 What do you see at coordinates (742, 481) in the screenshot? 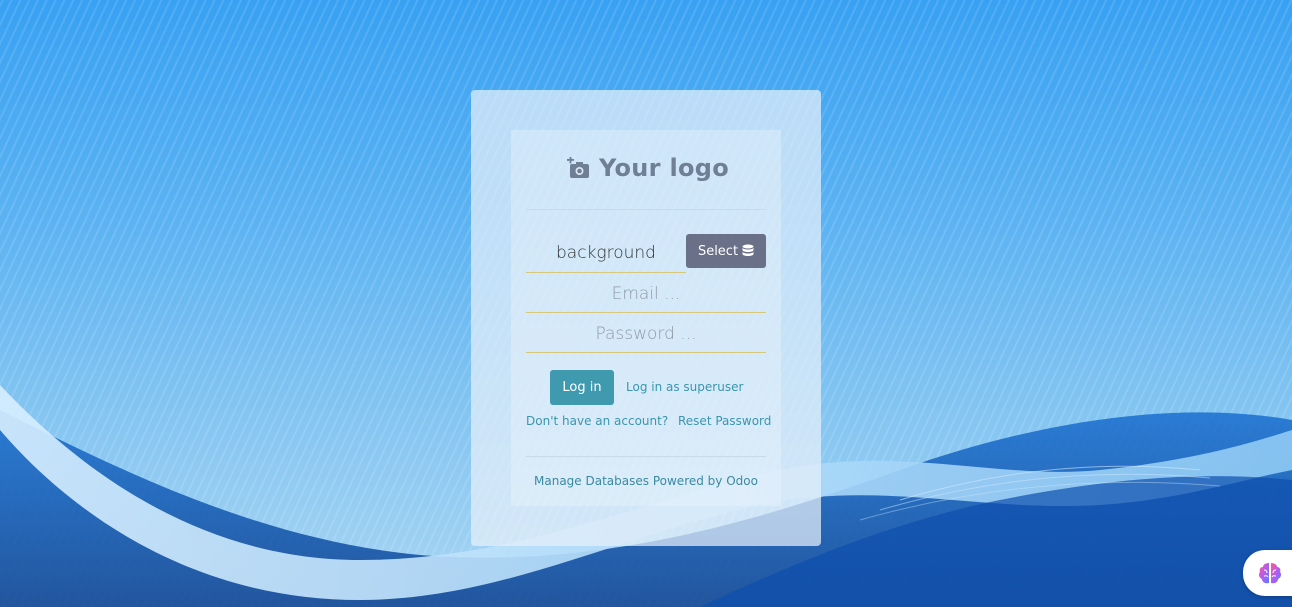
I see `odoo-link: Odoo` at bounding box center [742, 481].